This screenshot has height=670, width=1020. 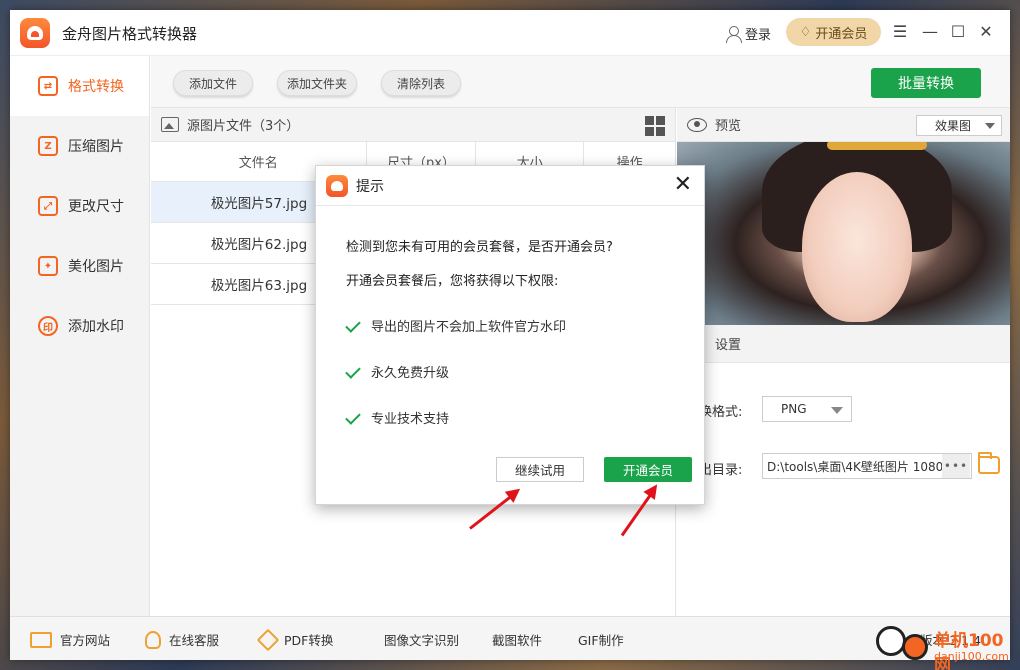 I want to click on swap-icon: ⇄, so click(x=48, y=86).